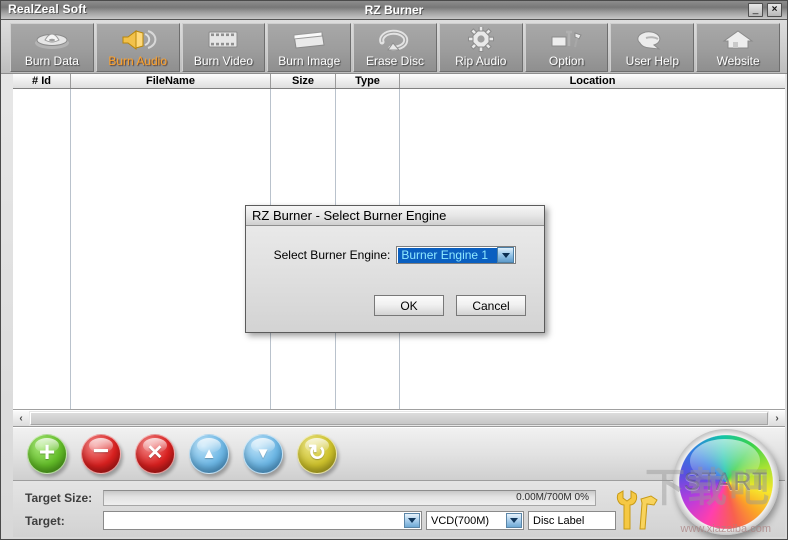  What do you see at coordinates (138, 39) in the screenshot?
I see `speaker-icon` at bounding box center [138, 39].